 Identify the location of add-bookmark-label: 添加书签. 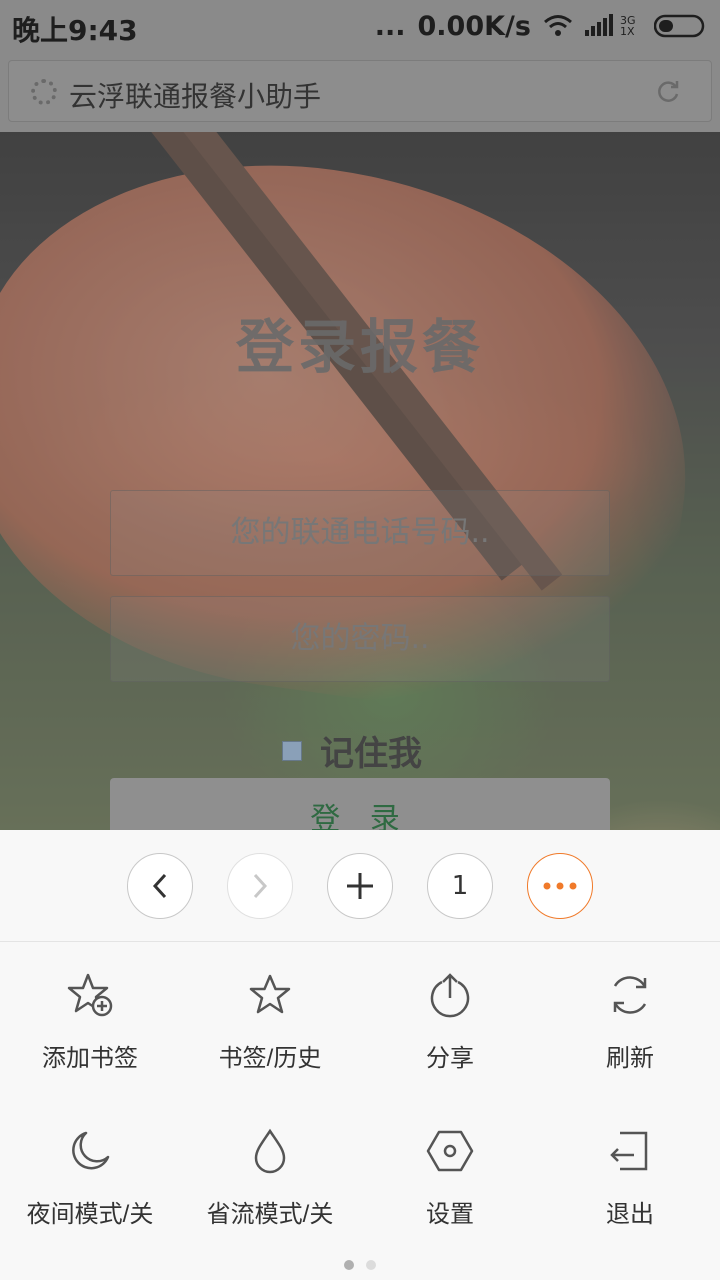
(90, 1058).